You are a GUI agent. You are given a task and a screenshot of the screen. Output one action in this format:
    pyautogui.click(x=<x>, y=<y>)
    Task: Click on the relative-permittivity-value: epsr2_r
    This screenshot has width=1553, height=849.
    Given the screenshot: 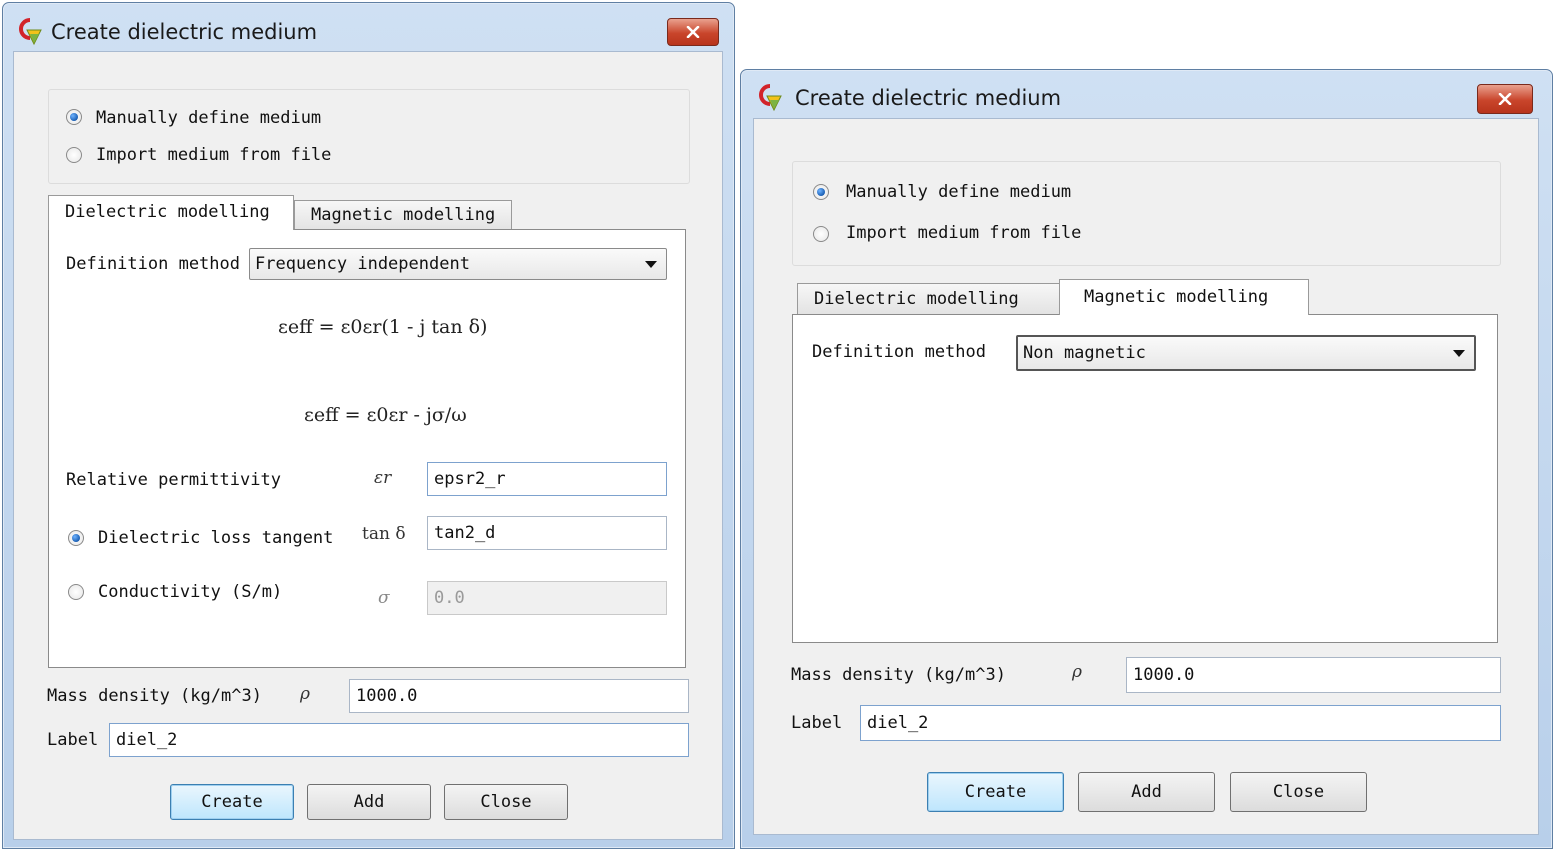 What is the action you would take?
    pyautogui.click(x=470, y=479)
    